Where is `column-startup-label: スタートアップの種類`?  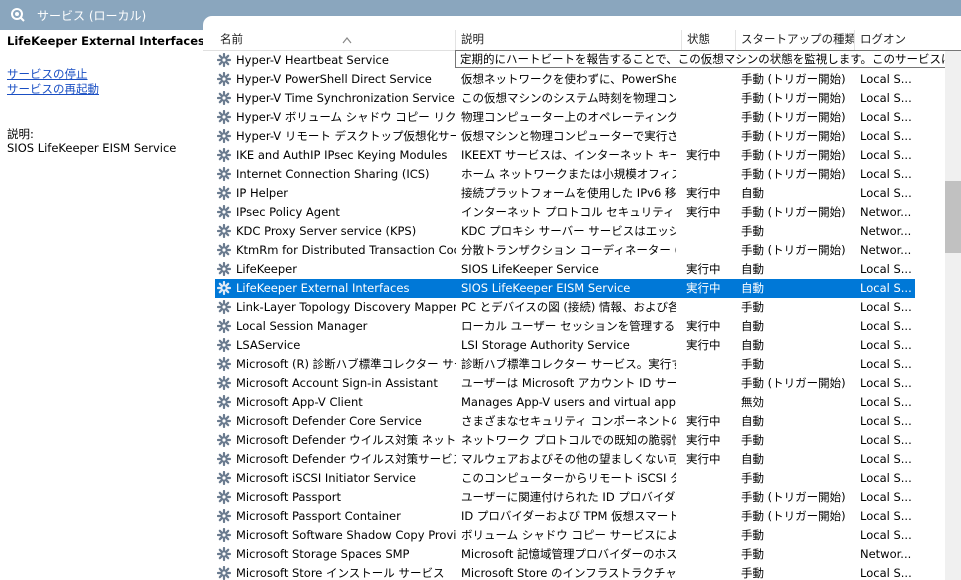
column-startup-label: スタートアップの種類 is located at coordinates (798, 39).